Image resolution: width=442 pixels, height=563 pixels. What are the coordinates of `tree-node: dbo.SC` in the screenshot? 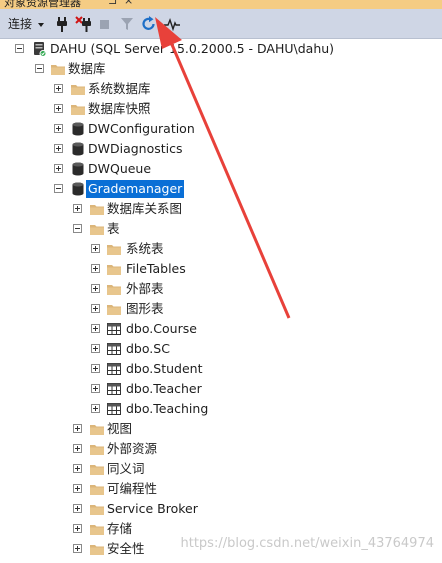 It's located at (221, 349).